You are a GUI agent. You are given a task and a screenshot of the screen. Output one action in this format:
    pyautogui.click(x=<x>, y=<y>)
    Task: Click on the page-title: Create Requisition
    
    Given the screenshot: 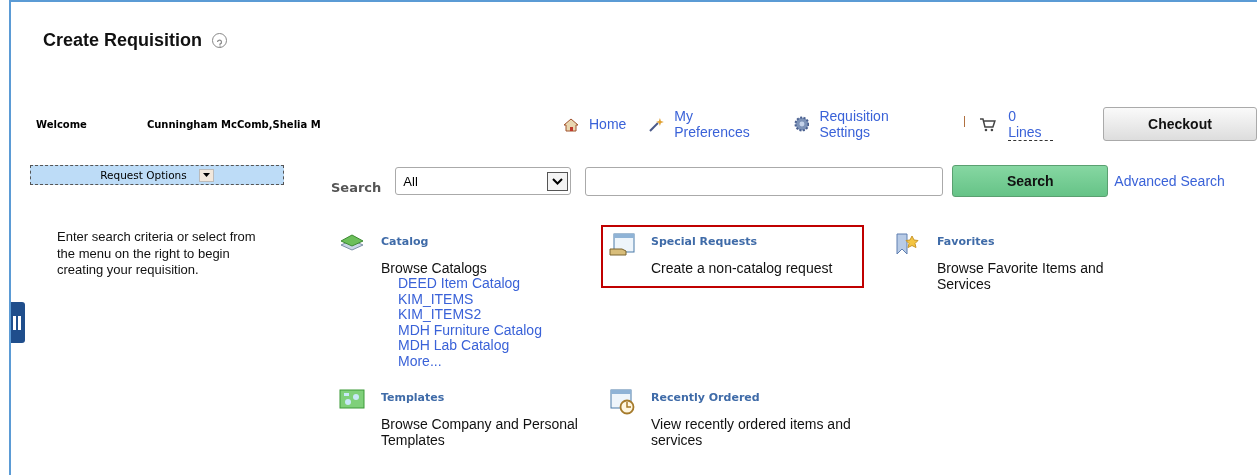 What is the action you would take?
    pyautogui.click(x=123, y=40)
    